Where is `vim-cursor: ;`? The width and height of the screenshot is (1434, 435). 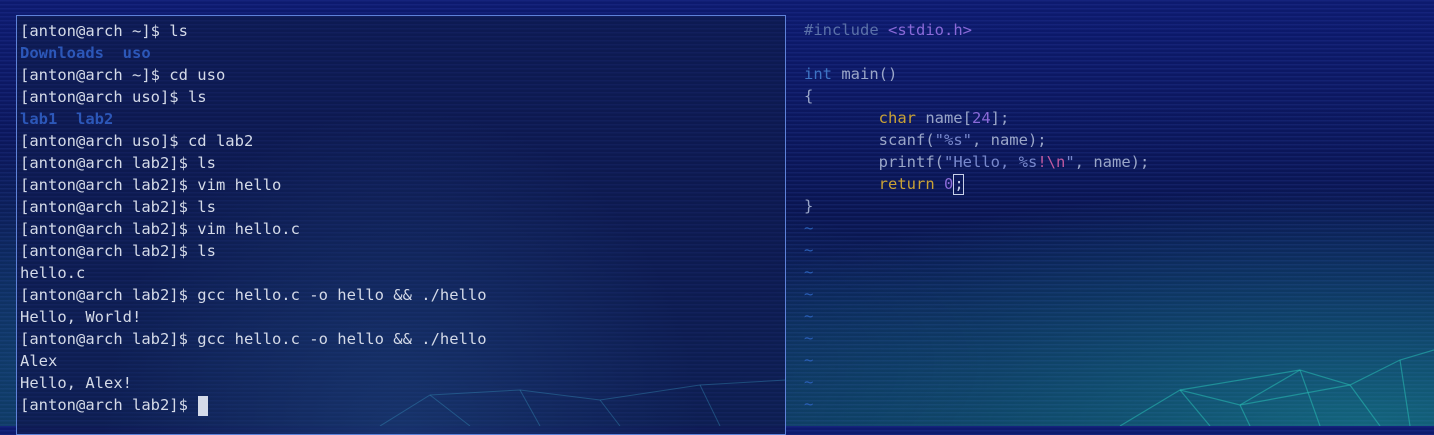 vim-cursor: ; is located at coordinates (959, 184).